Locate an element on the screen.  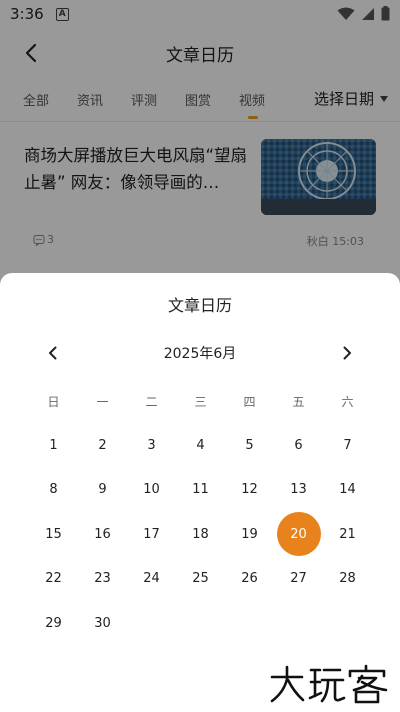
calendar-day-number: 16 is located at coordinates (102, 534).